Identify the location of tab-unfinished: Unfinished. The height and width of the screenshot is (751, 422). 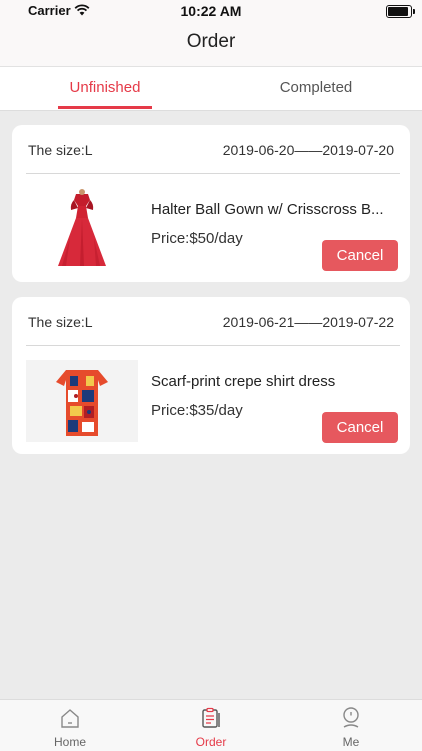
(105, 87).